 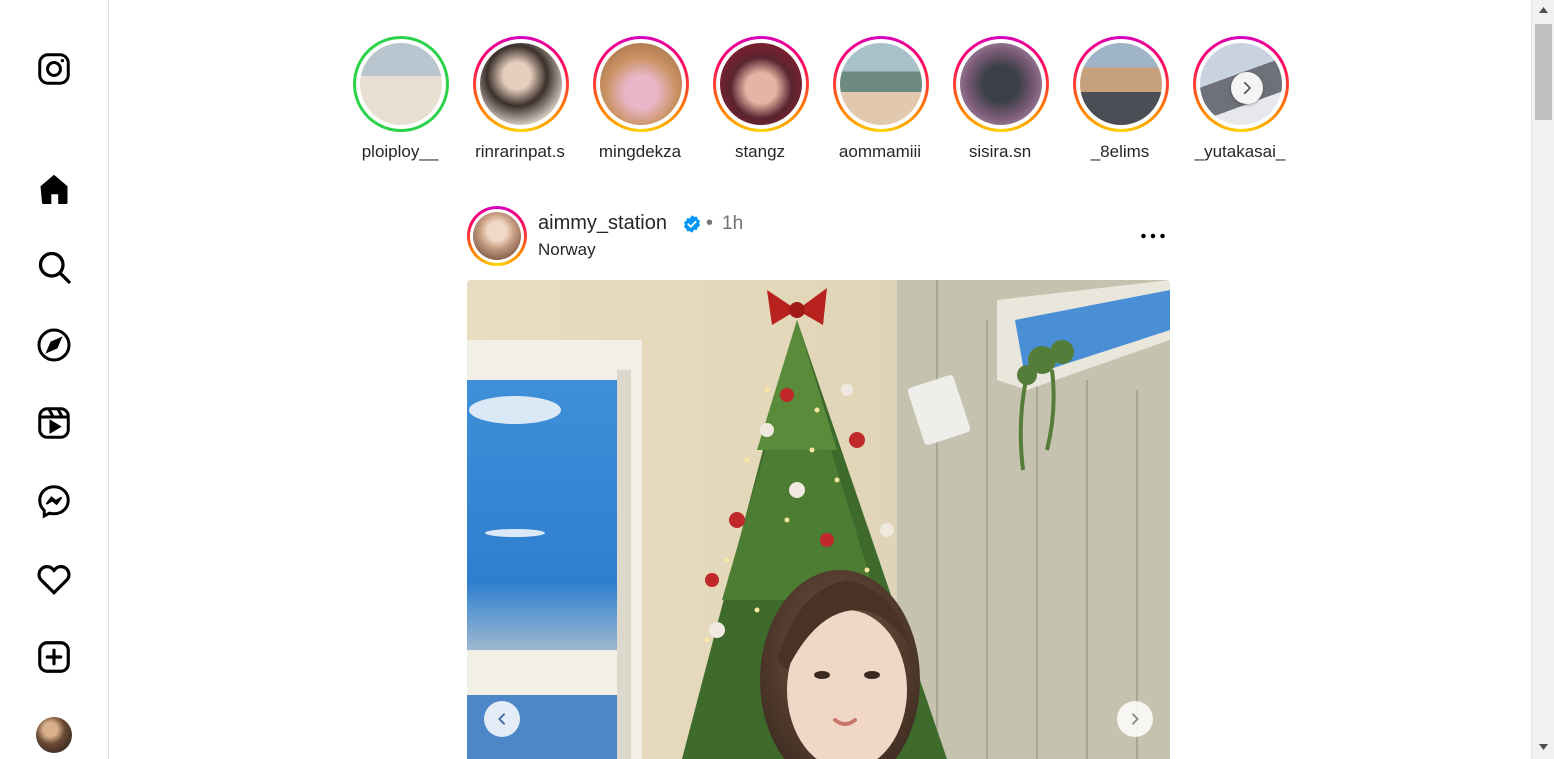 I want to click on explore-compass-icon, so click(x=54, y=345).